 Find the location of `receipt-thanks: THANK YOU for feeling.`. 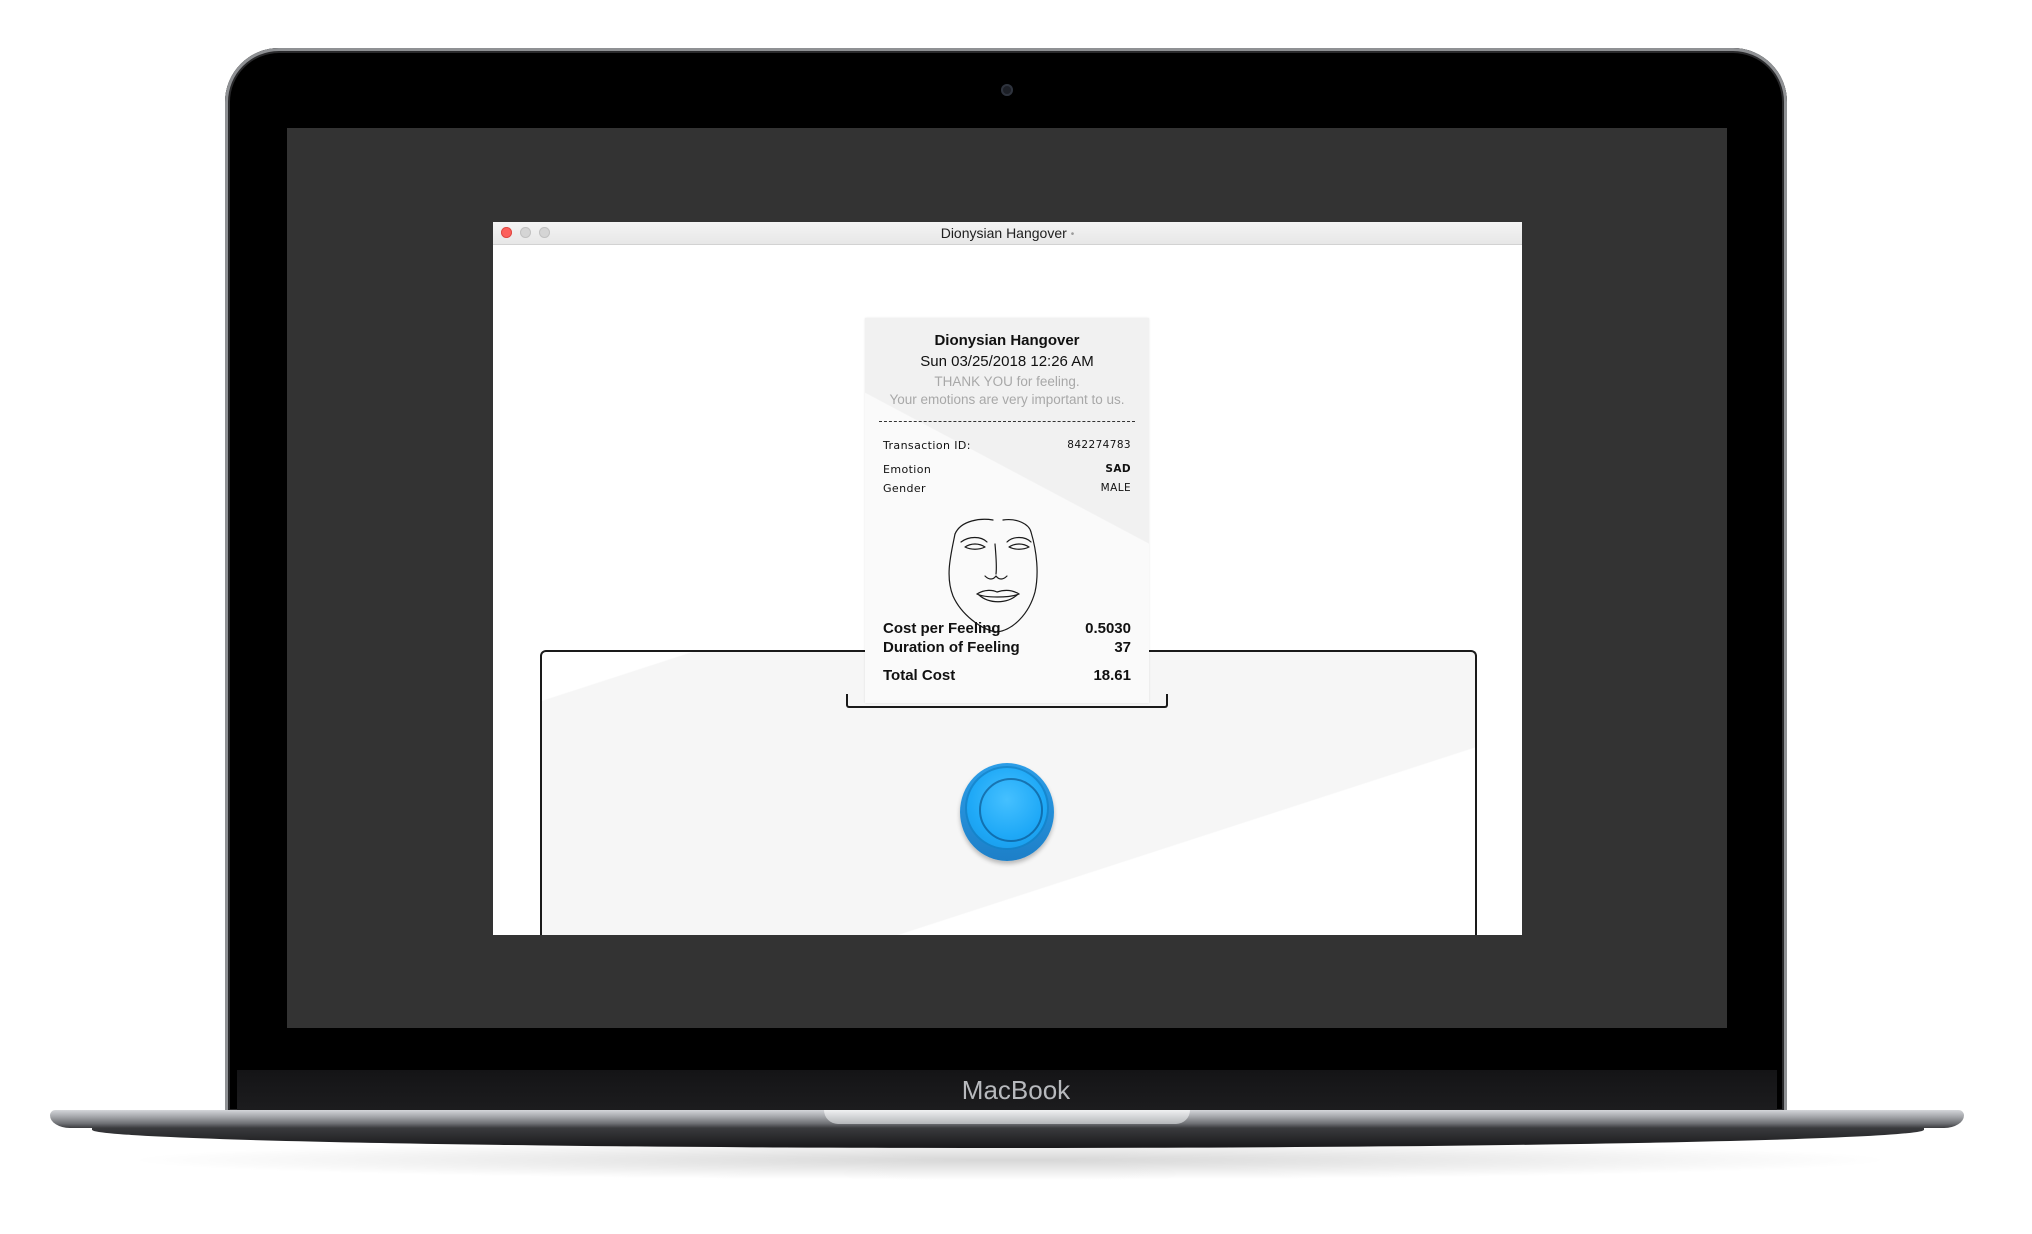

receipt-thanks: THANK YOU for feeling. is located at coordinates (1007, 381).